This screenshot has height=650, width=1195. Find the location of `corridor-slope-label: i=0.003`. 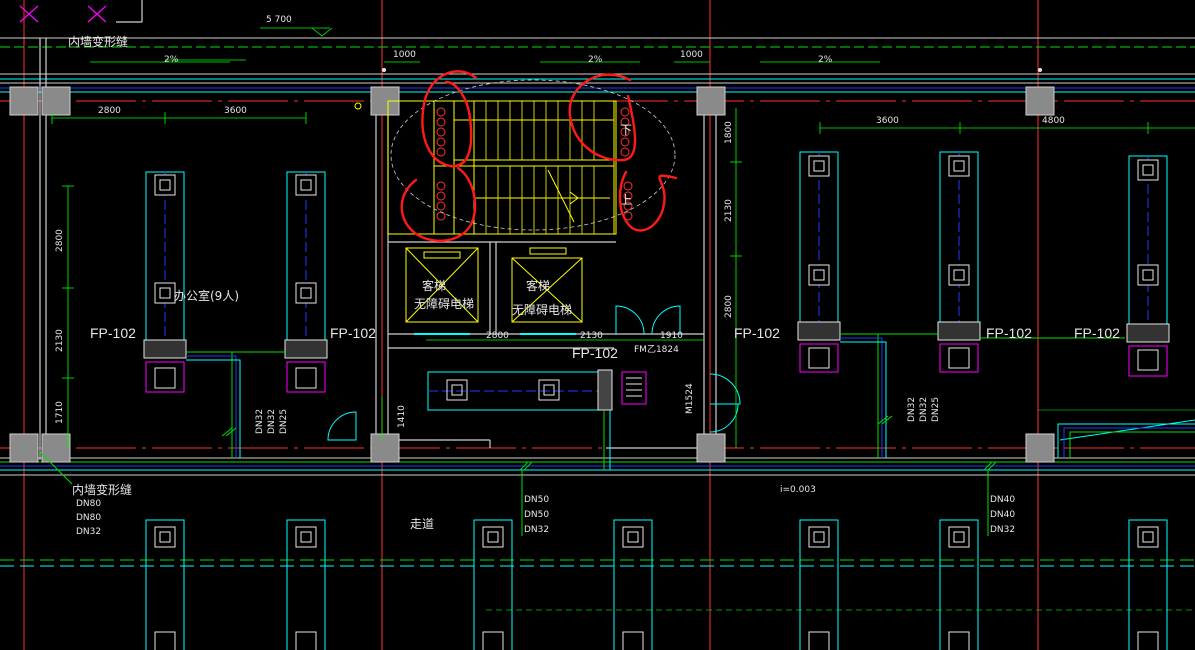

corridor-slope-label: i=0.003 is located at coordinates (798, 490).